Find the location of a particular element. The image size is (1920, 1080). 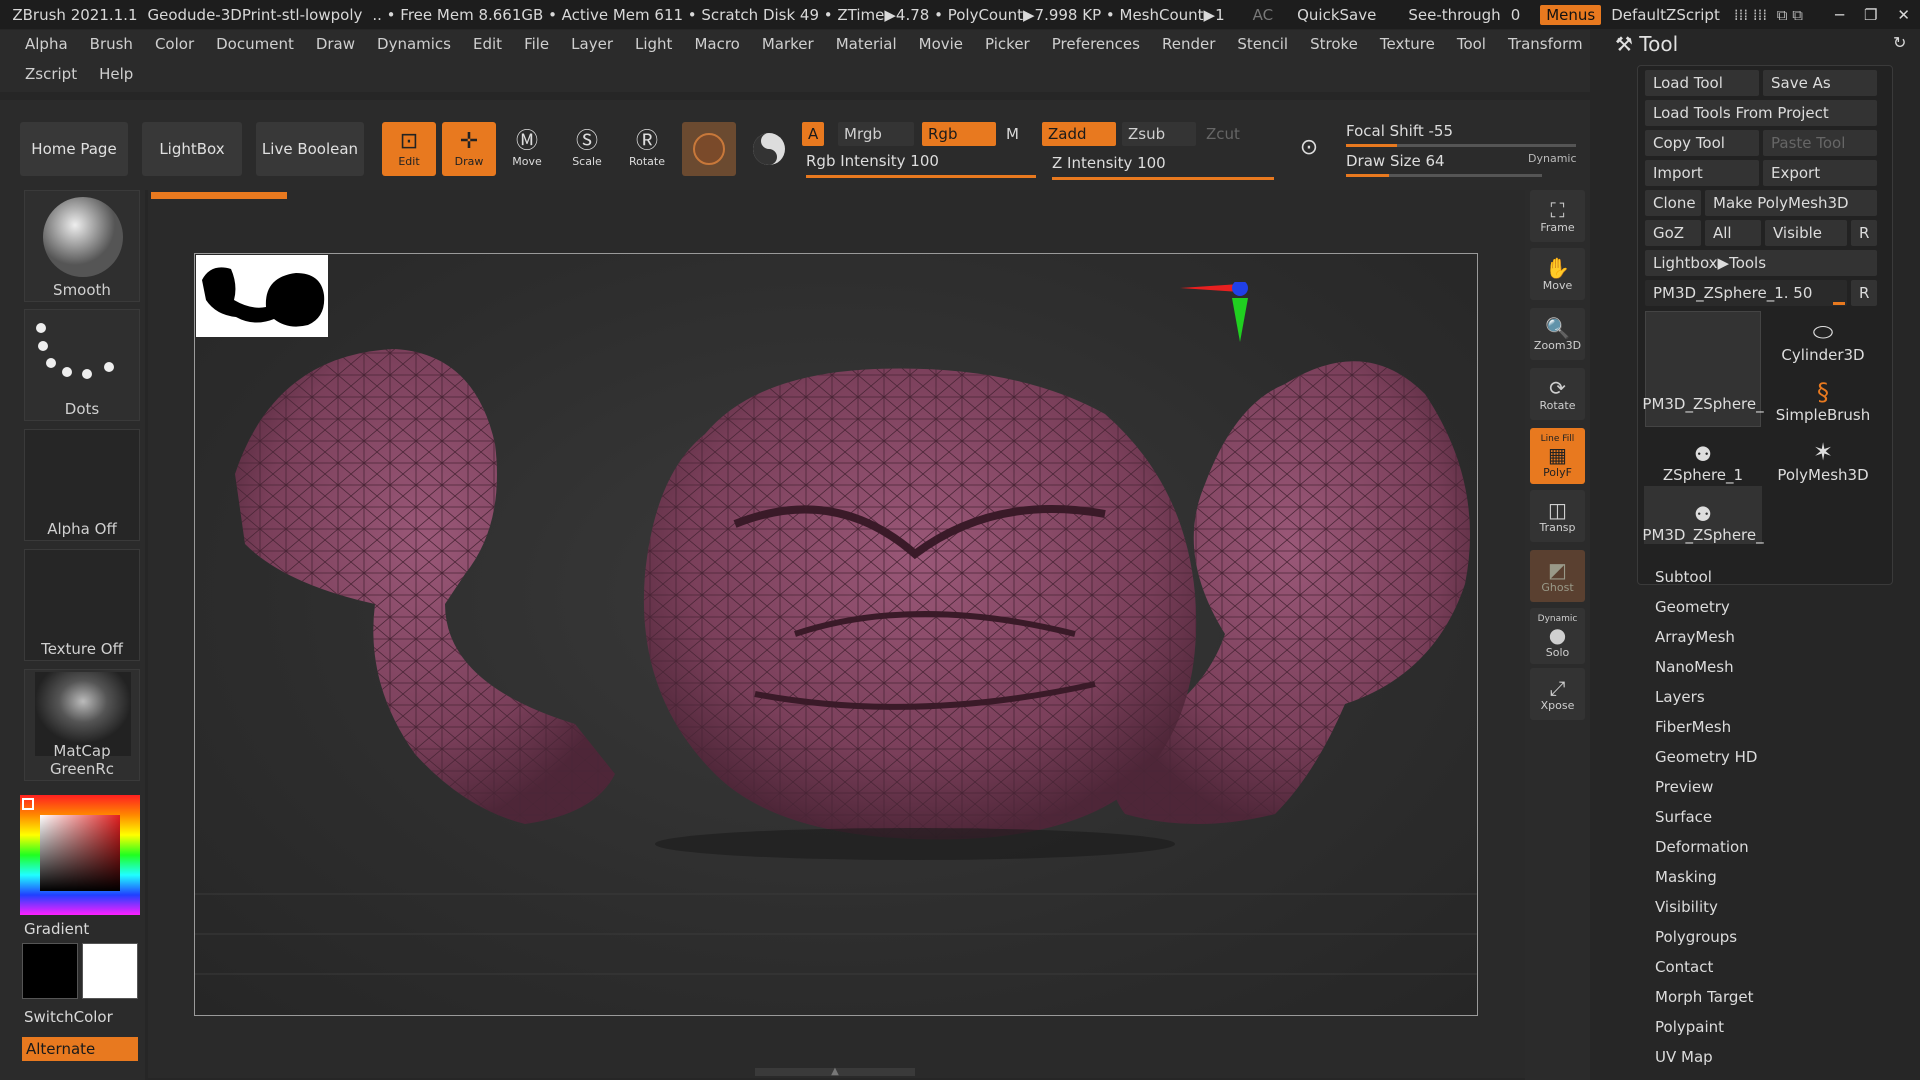

menu-picker: Picker is located at coordinates (1007, 44).